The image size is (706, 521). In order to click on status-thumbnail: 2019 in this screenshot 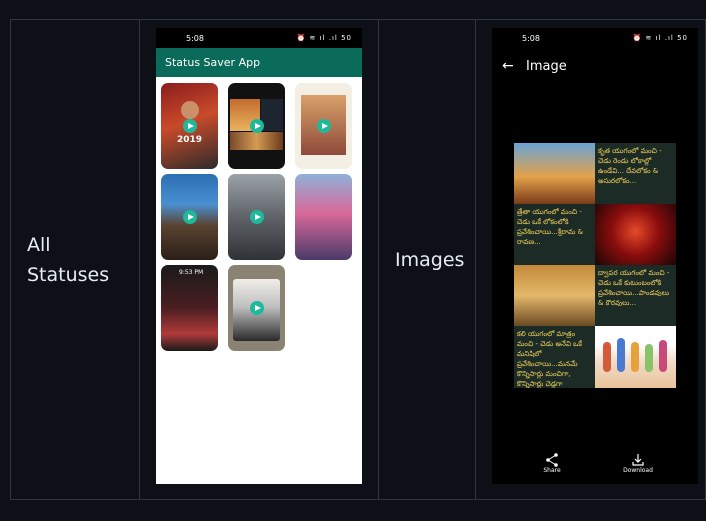, I will do `click(189, 126)`.